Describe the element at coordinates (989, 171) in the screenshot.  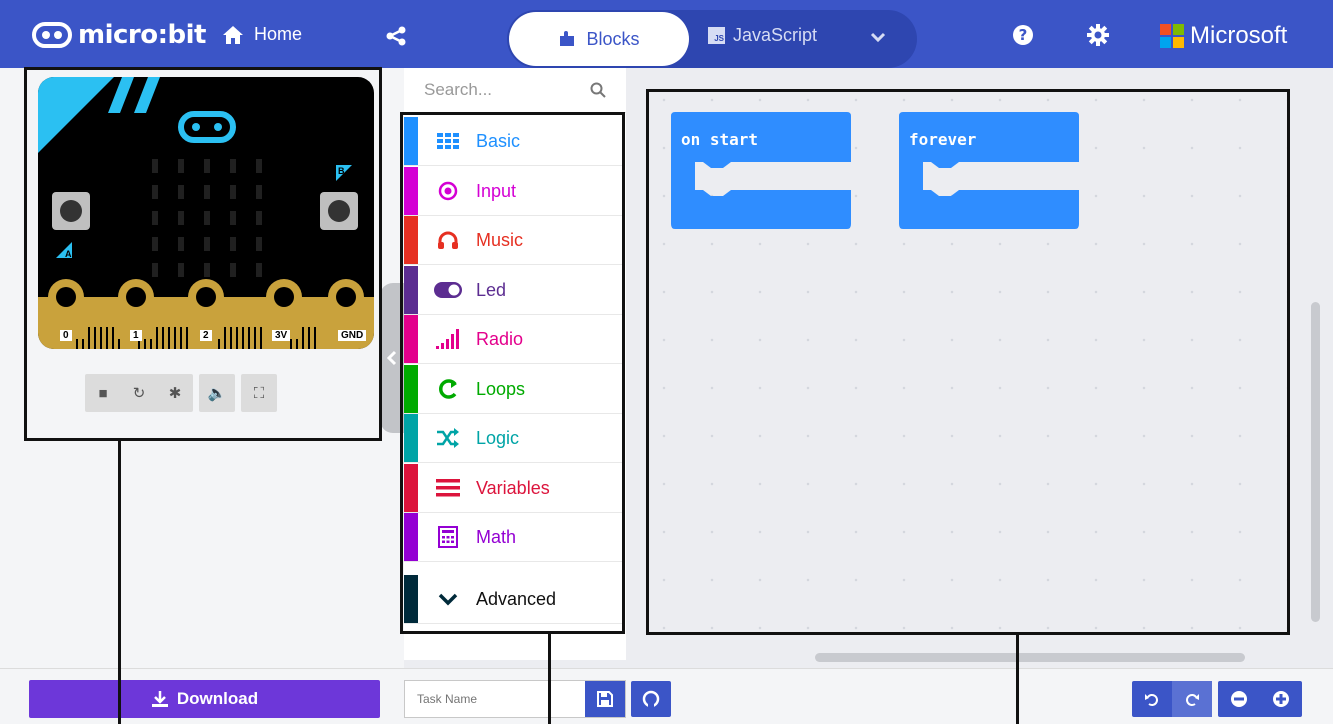
I see `forever-block: forever` at that location.